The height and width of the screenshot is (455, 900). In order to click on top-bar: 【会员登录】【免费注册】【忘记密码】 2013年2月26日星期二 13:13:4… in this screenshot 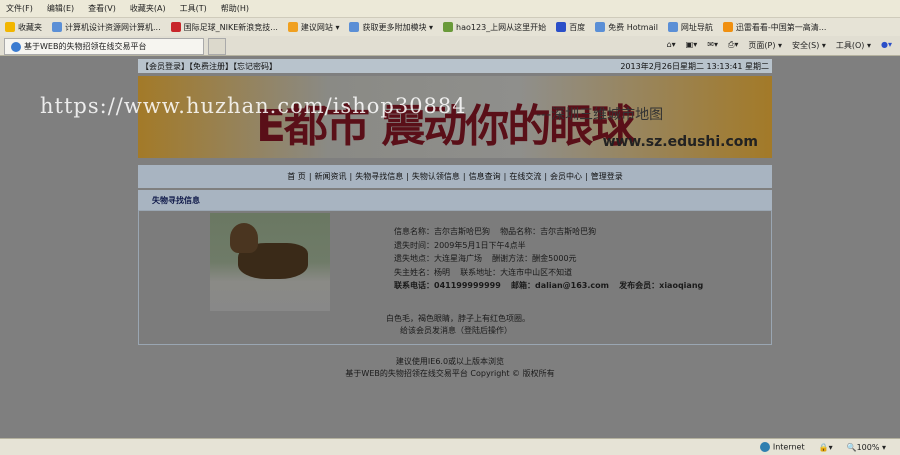, I will do `click(455, 66)`.